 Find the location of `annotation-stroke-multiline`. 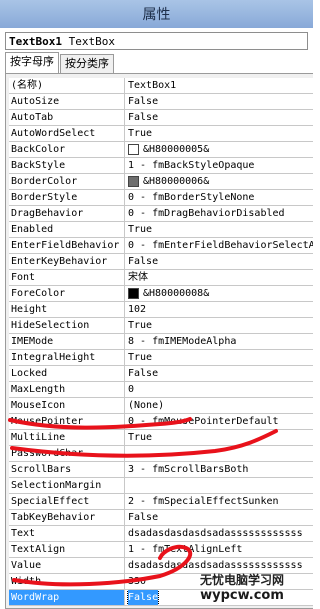

annotation-stroke-multiline is located at coordinates (100, 423).